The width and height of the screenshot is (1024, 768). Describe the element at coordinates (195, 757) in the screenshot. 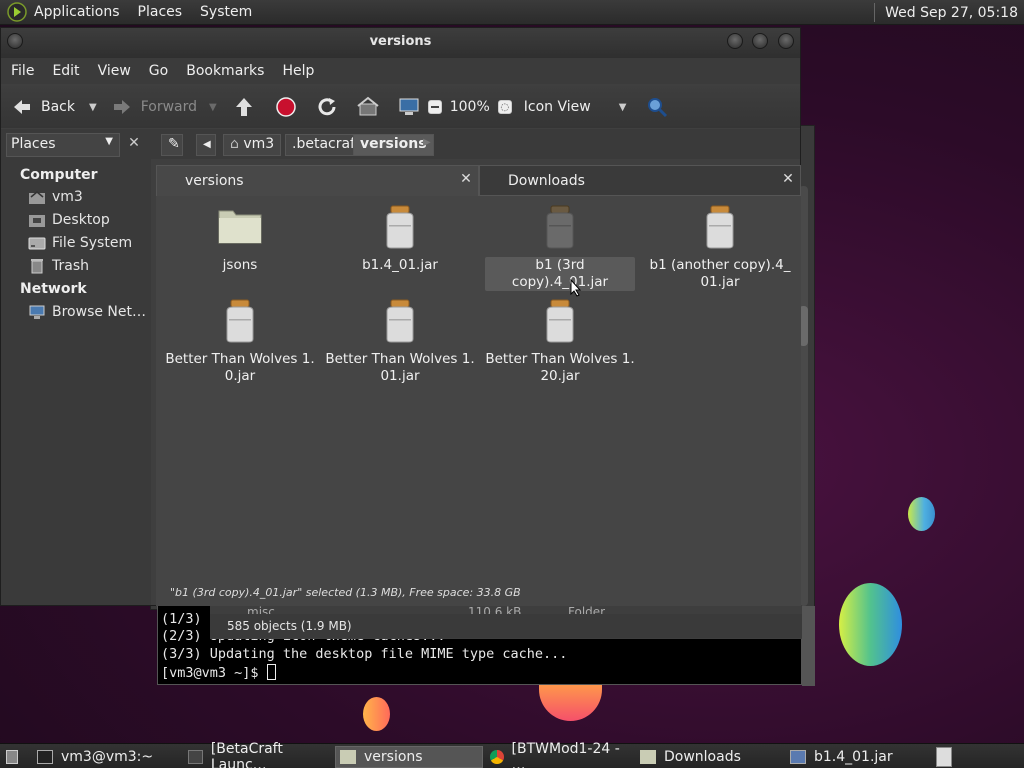

I see `app-icon` at that location.